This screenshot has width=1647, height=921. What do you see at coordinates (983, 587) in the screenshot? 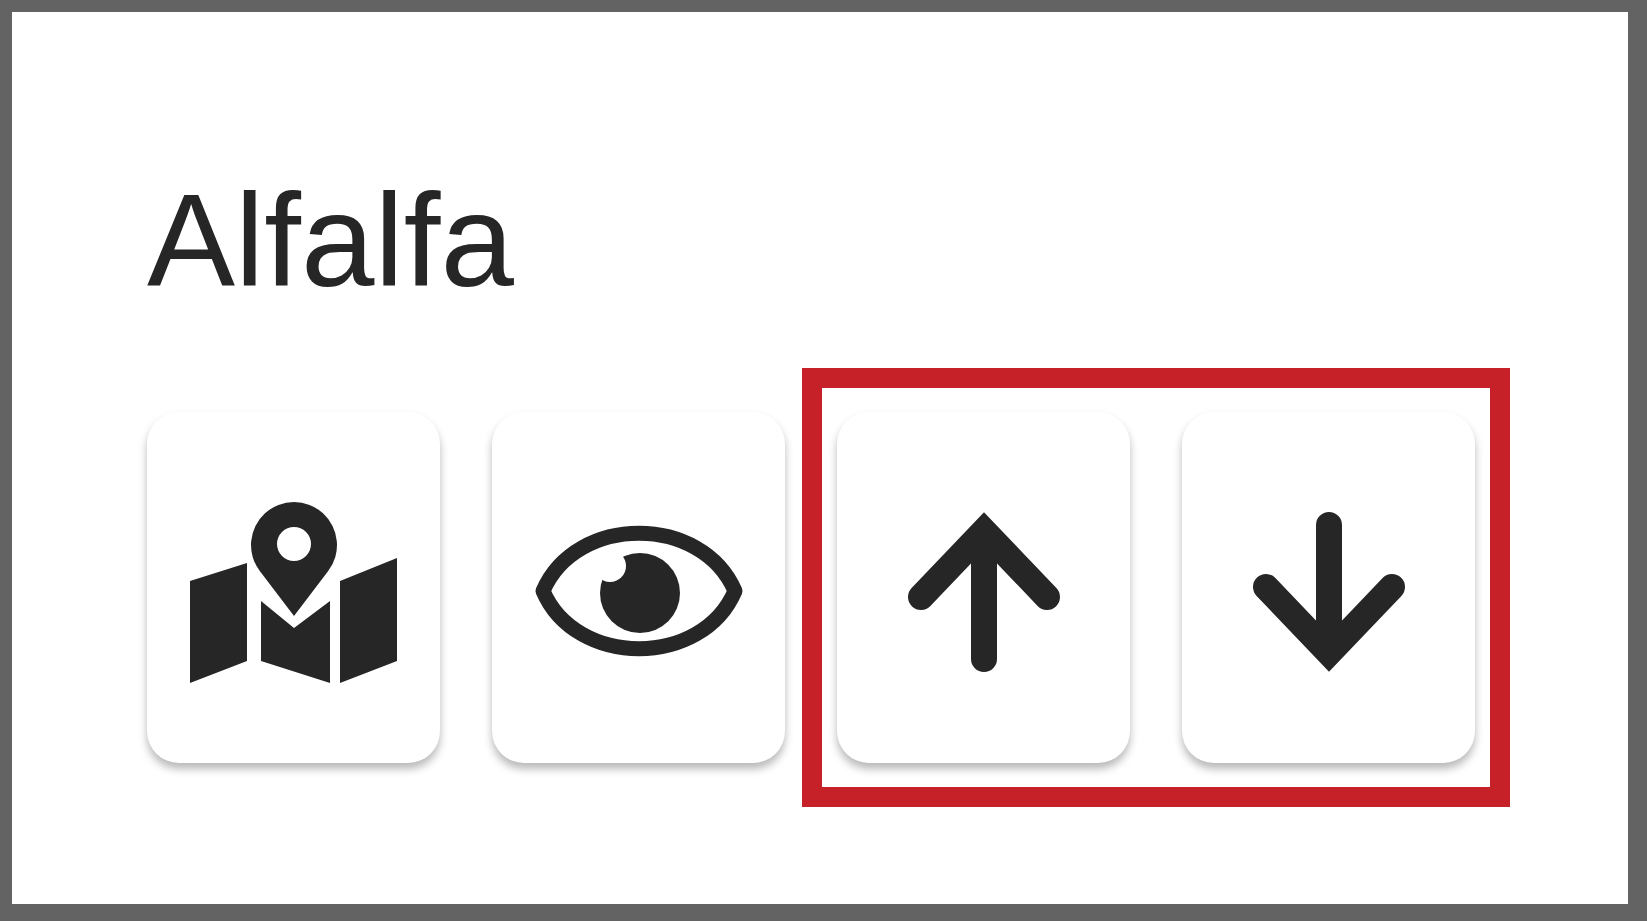
I see `move-up-button` at bounding box center [983, 587].